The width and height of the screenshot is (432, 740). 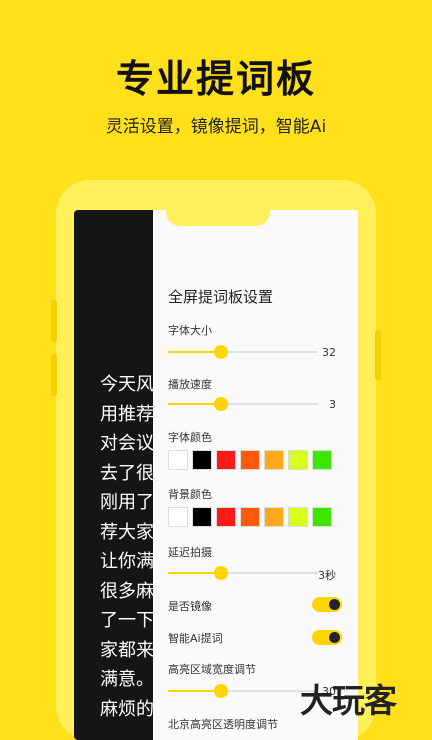 What do you see at coordinates (215, 79) in the screenshot?
I see `headline: 专业提词板` at bounding box center [215, 79].